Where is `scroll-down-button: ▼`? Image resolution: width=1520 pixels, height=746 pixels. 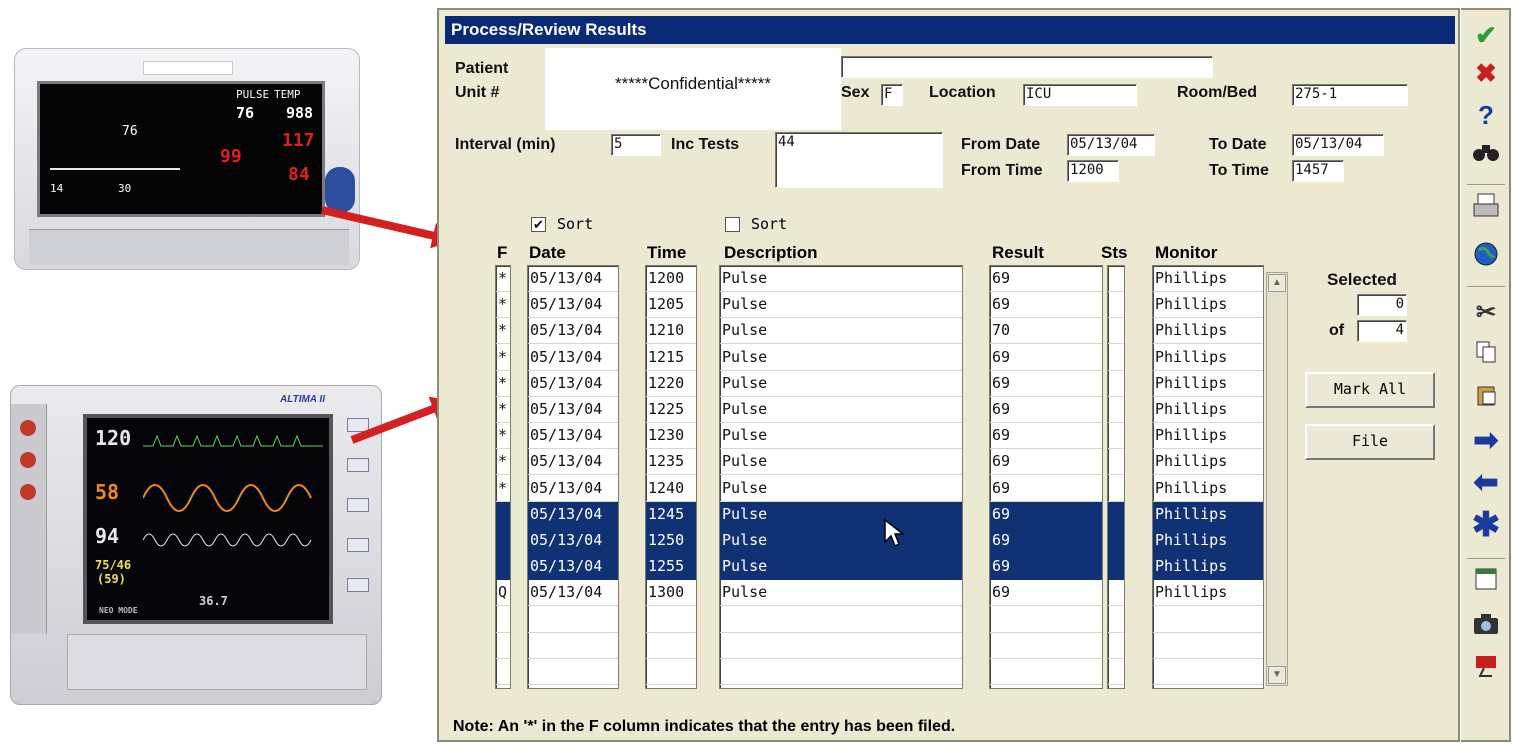 scroll-down-button: ▼ is located at coordinates (1277, 675).